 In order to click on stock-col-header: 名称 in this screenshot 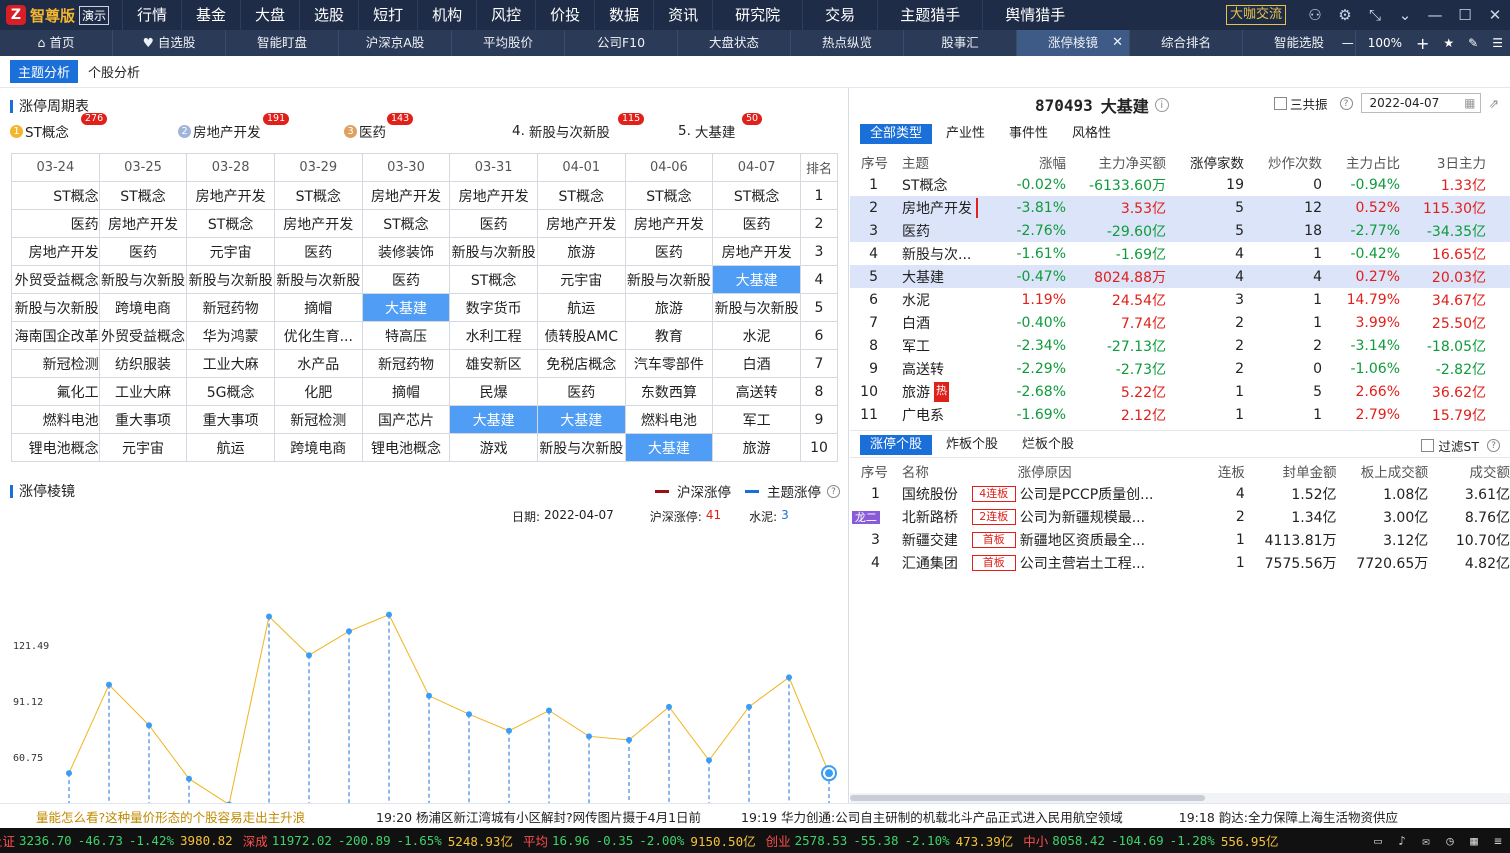, I will do `click(928, 471)`.